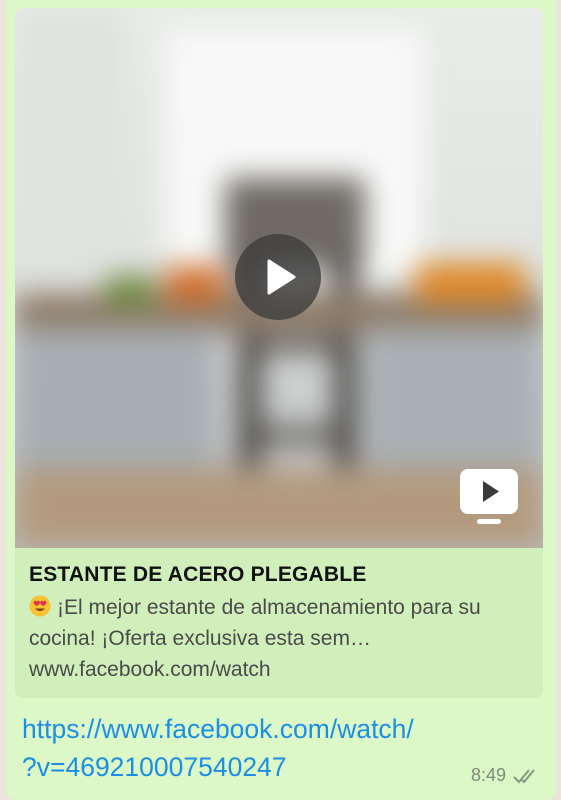 This screenshot has height=800, width=561. I want to click on preview-domain: www.facebook.com/watch, so click(150, 669).